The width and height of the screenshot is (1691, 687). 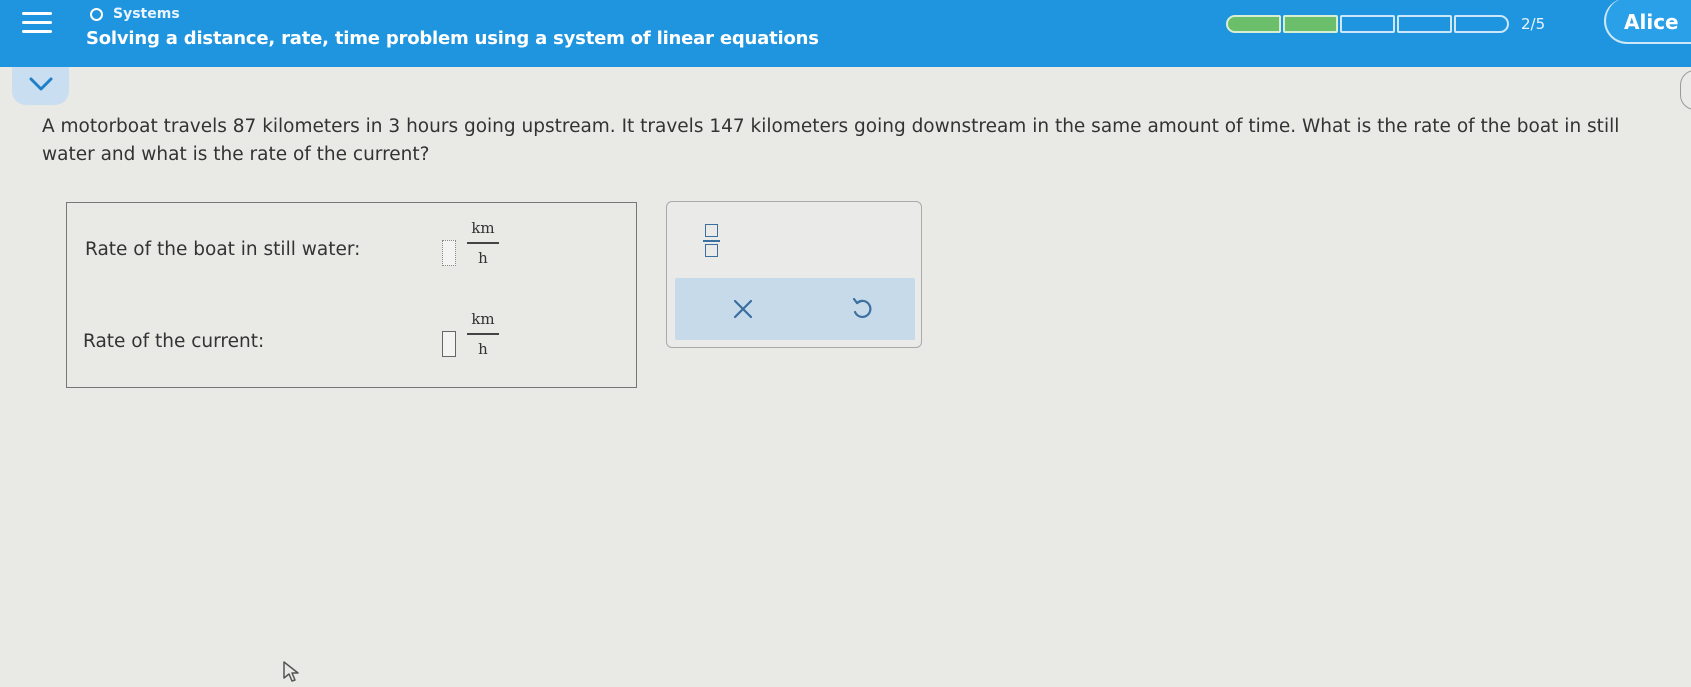 What do you see at coordinates (292, 673) in the screenshot?
I see `mouse-pointer-icon` at bounding box center [292, 673].